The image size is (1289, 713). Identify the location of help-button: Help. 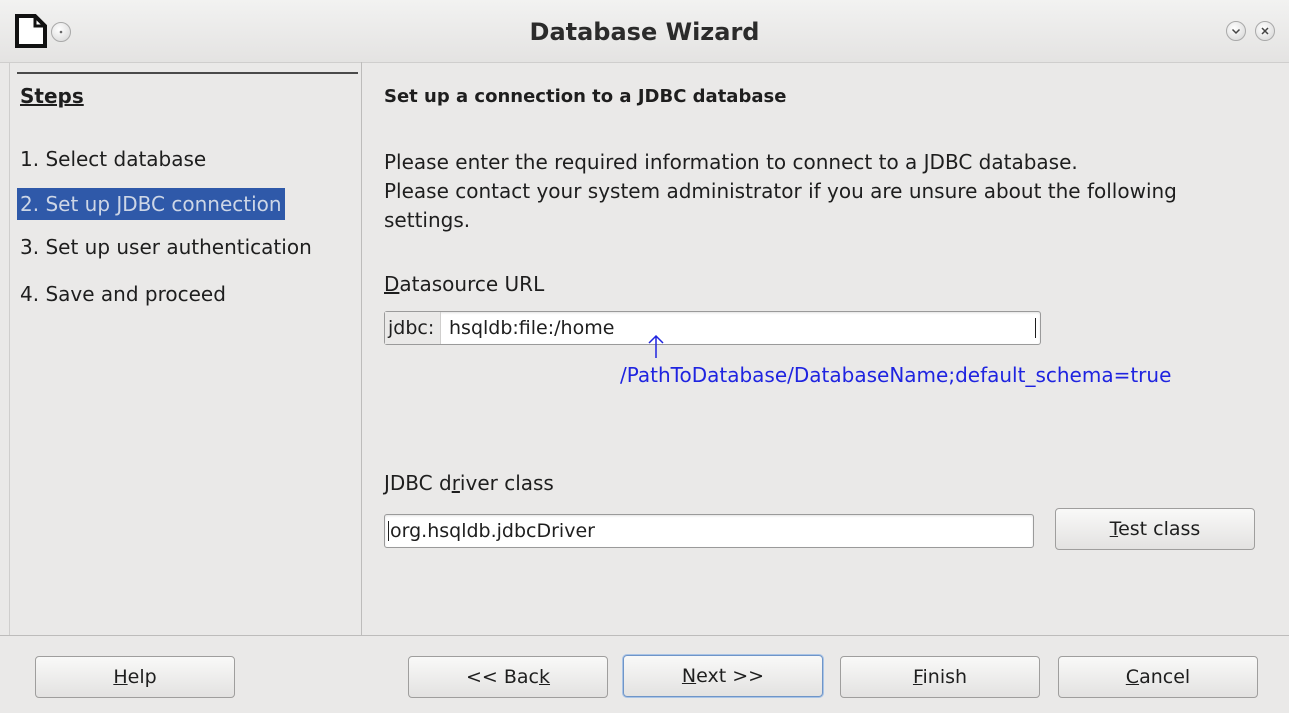
(135, 677).